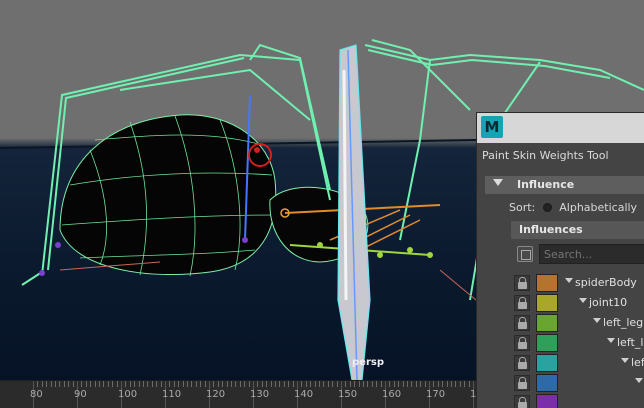 The image size is (644, 408). I want to click on panel-title: Paint Skin Weights Tool, so click(545, 155).